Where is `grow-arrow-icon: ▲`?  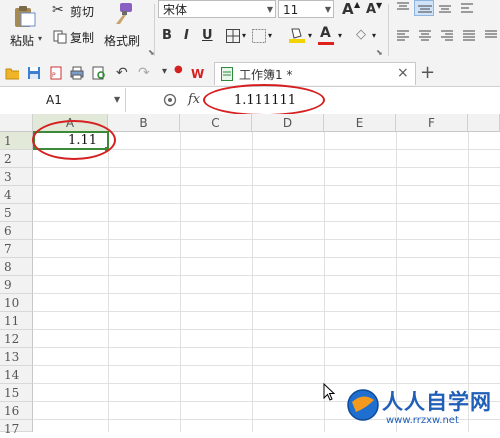
grow-arrow-icon: ▲ is located at coordinates (357, 4).